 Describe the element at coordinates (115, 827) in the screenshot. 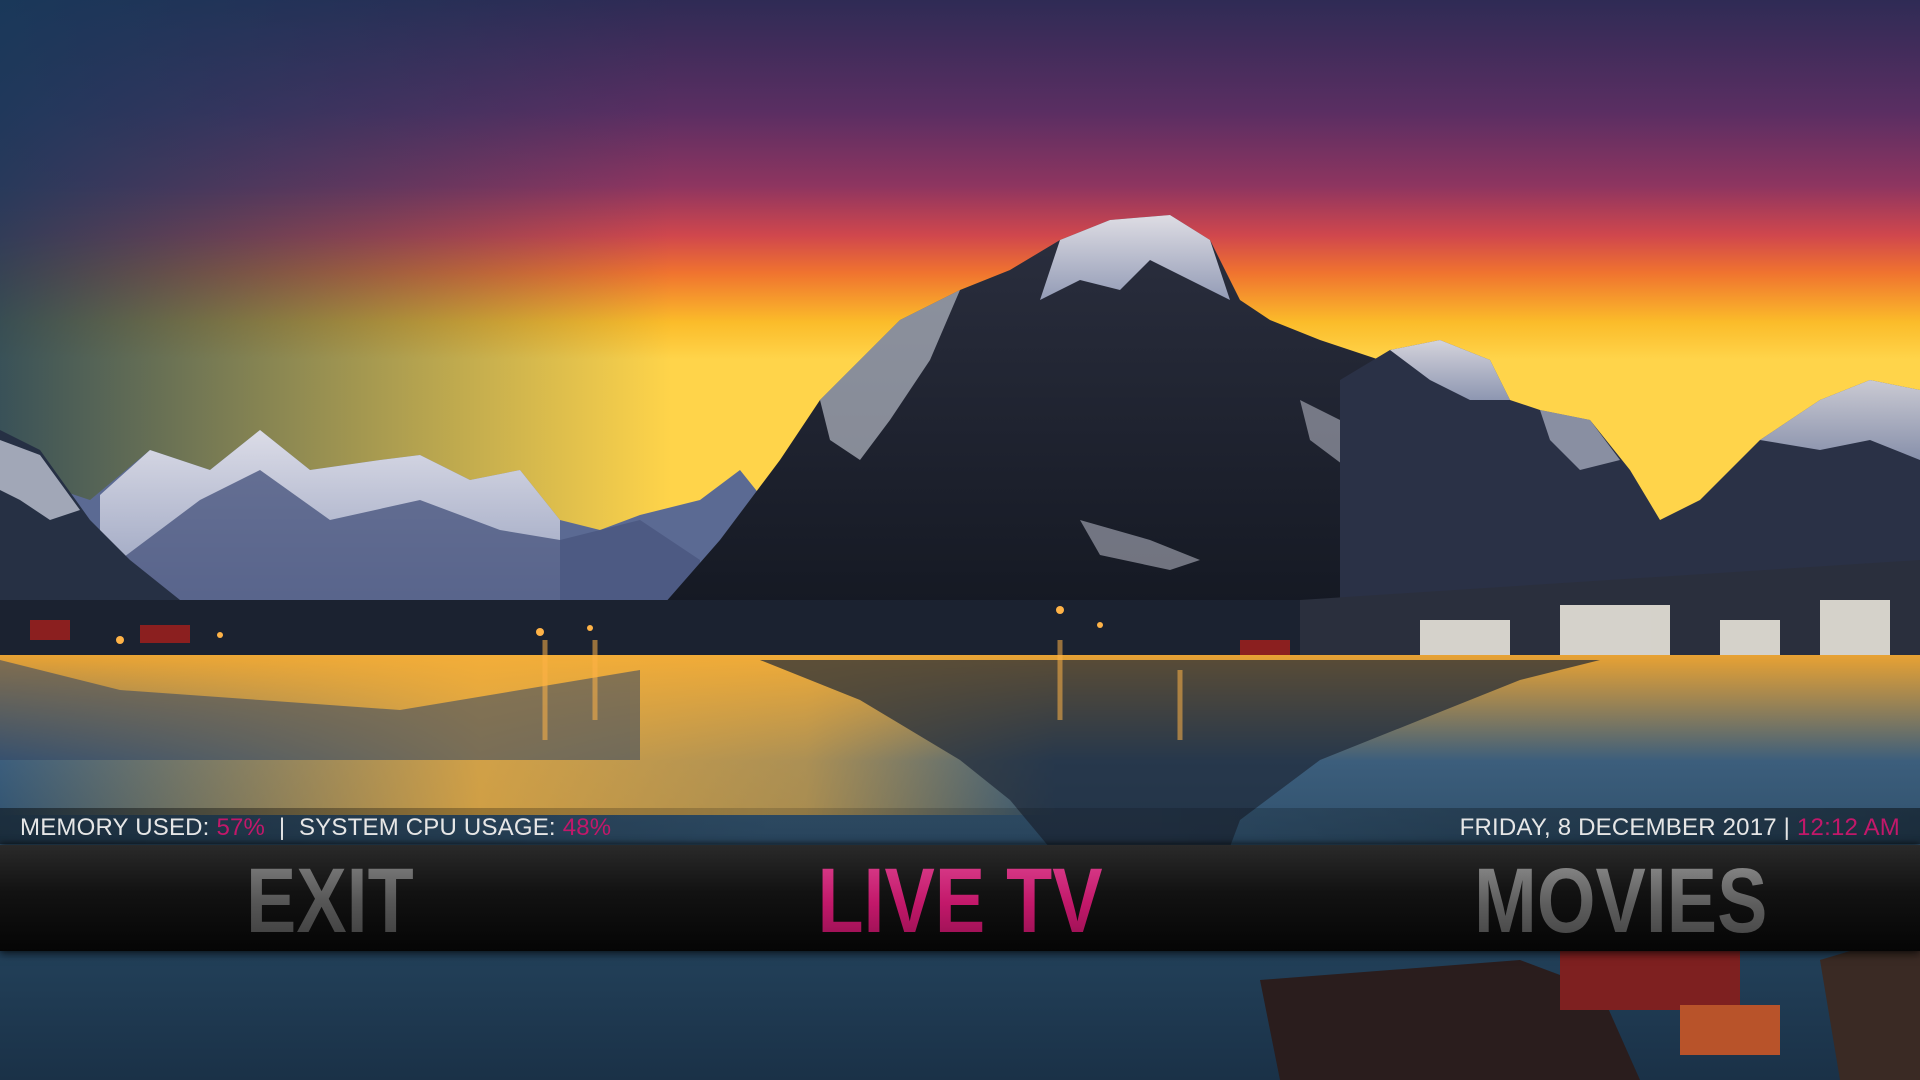

I see `memory-label: MEMORY USED:` at that location.